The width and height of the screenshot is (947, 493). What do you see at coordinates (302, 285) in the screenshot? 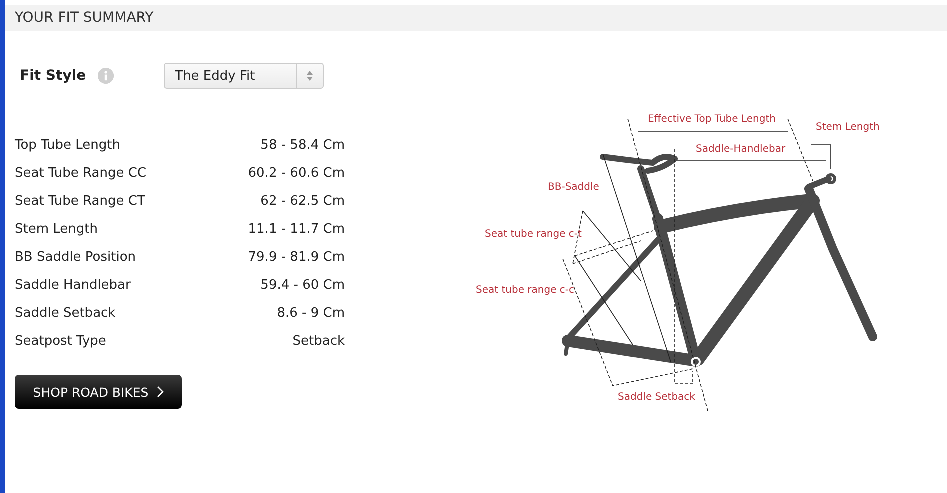
I see `measurement-value: 59.4 - 60 Cm` at bounding box center [302, 285].